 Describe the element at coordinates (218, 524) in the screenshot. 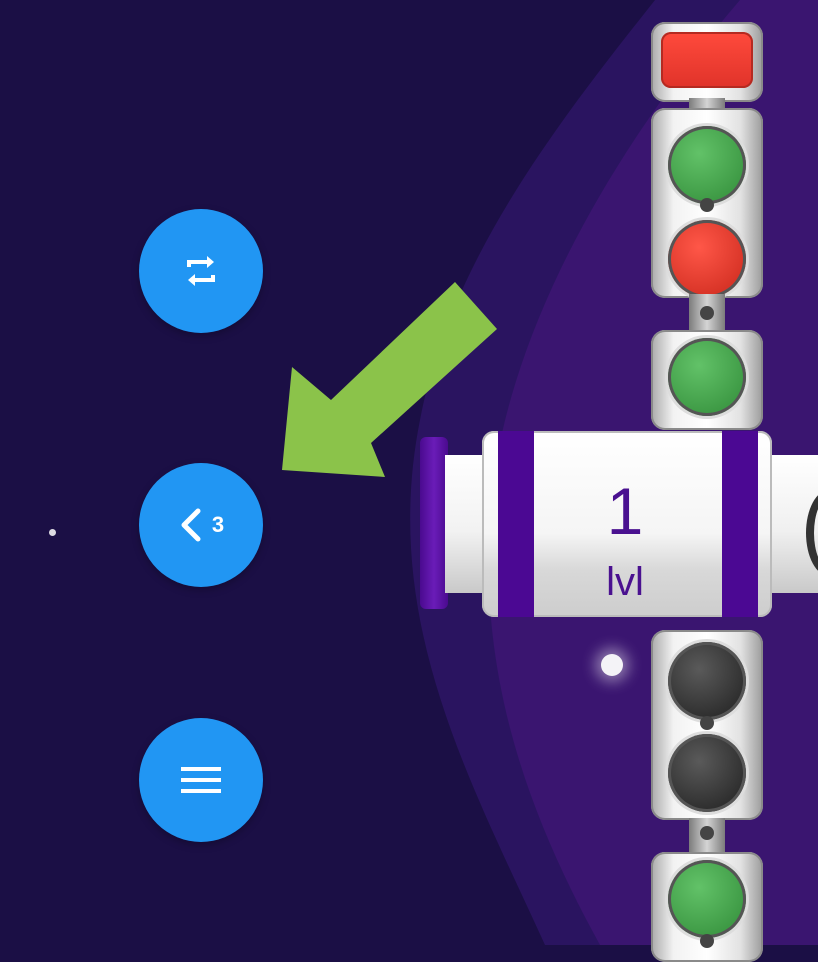

I see `undo-count: 3` at that location.